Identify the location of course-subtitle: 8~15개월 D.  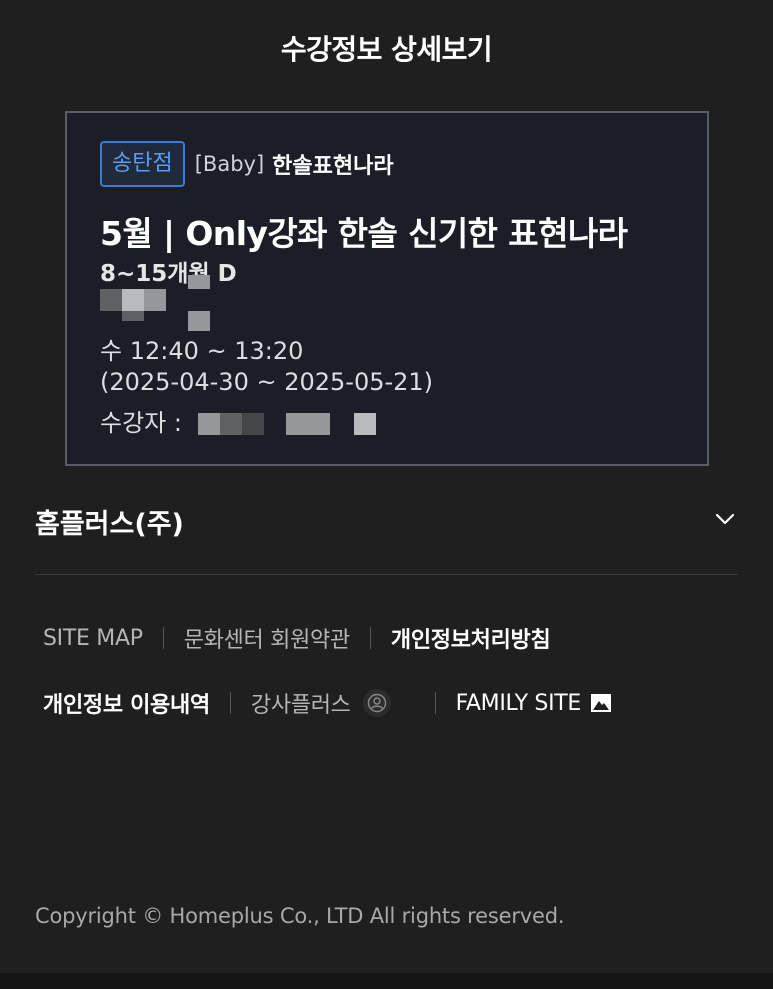
(168, 274).